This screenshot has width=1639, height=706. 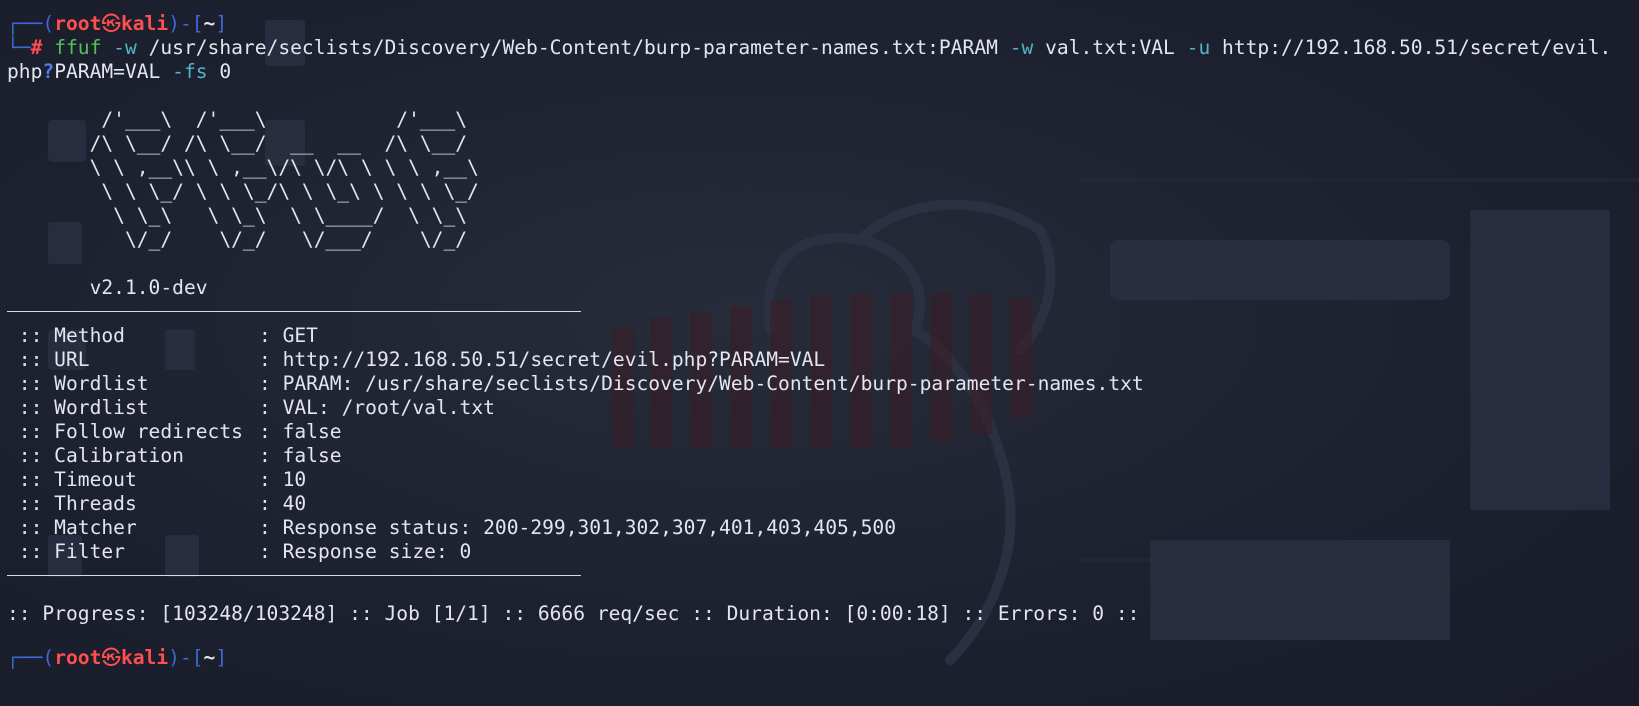 I want to click on banner-line: /\ \__/ /\ \__/ __ __ /\ \__/, so click(x=237, y=143).